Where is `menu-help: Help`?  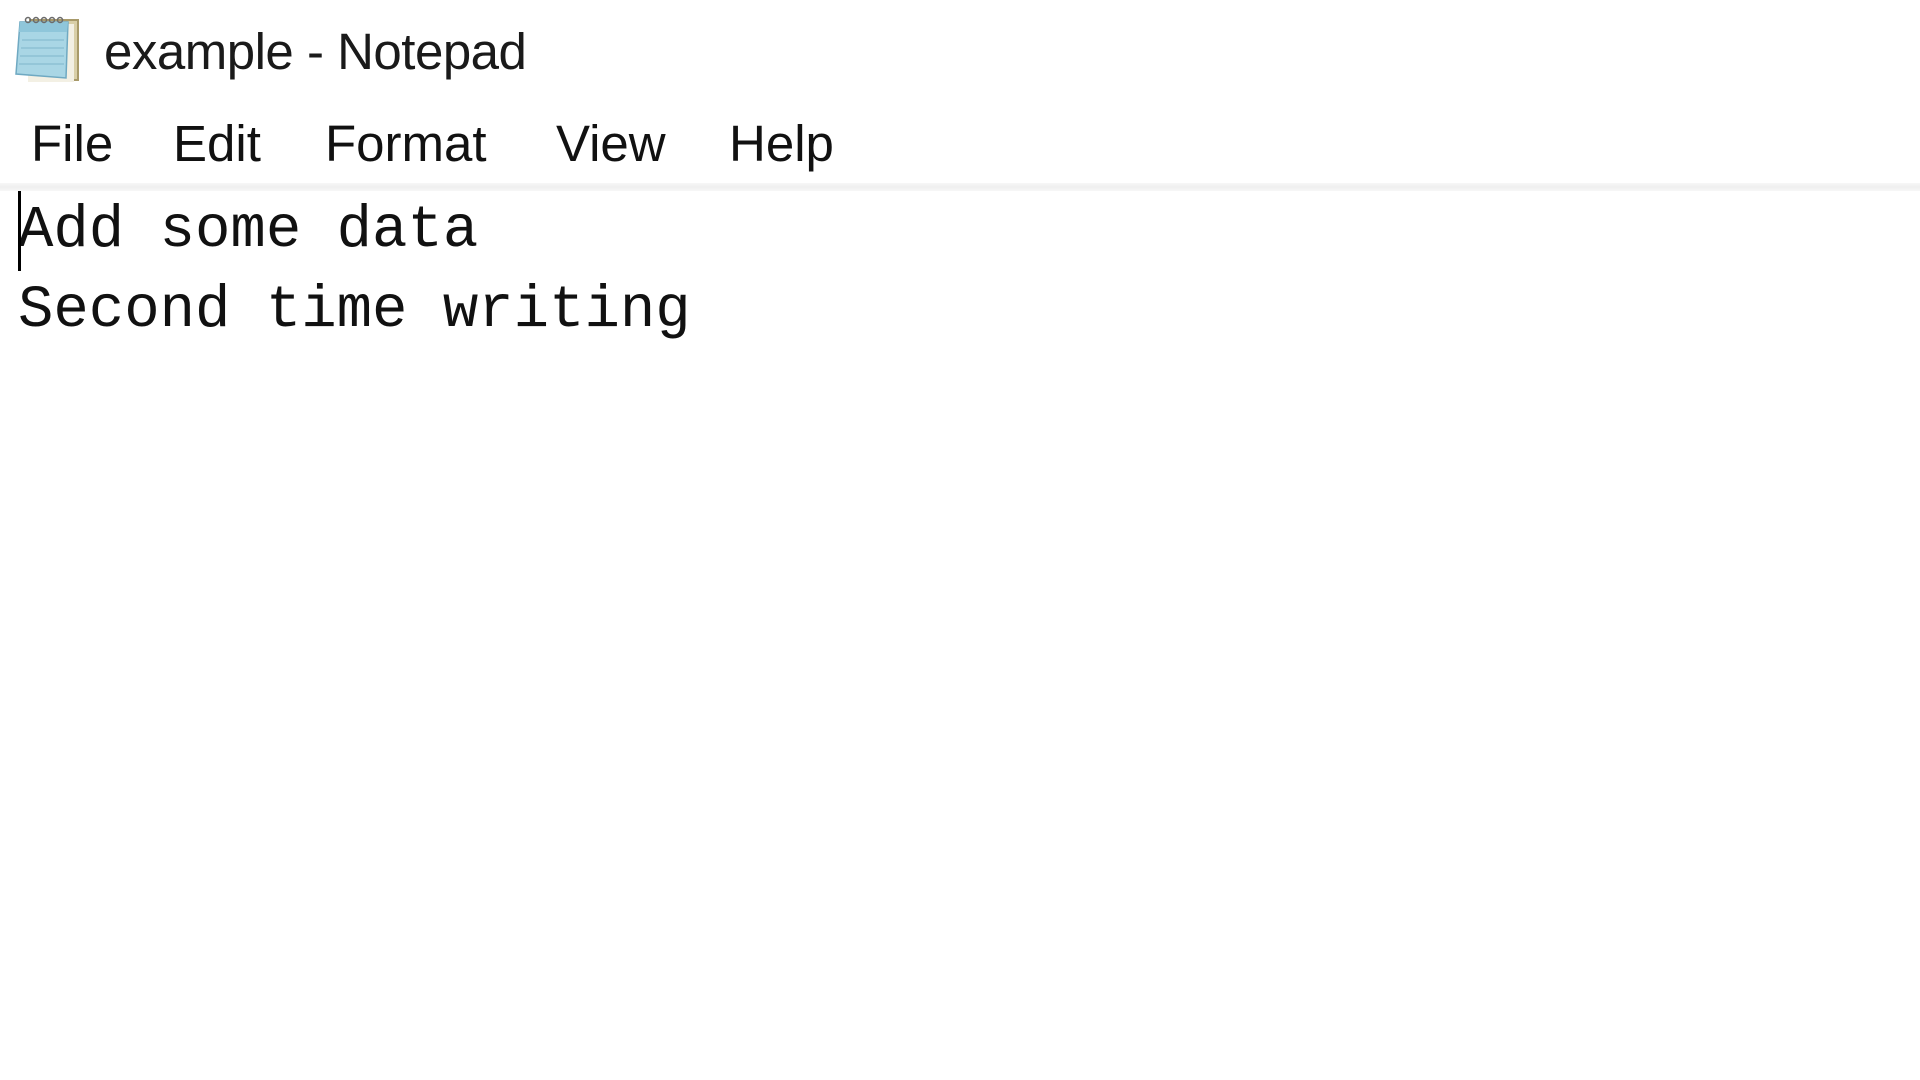 menu-help: Help is located at coordinates (781, 144).